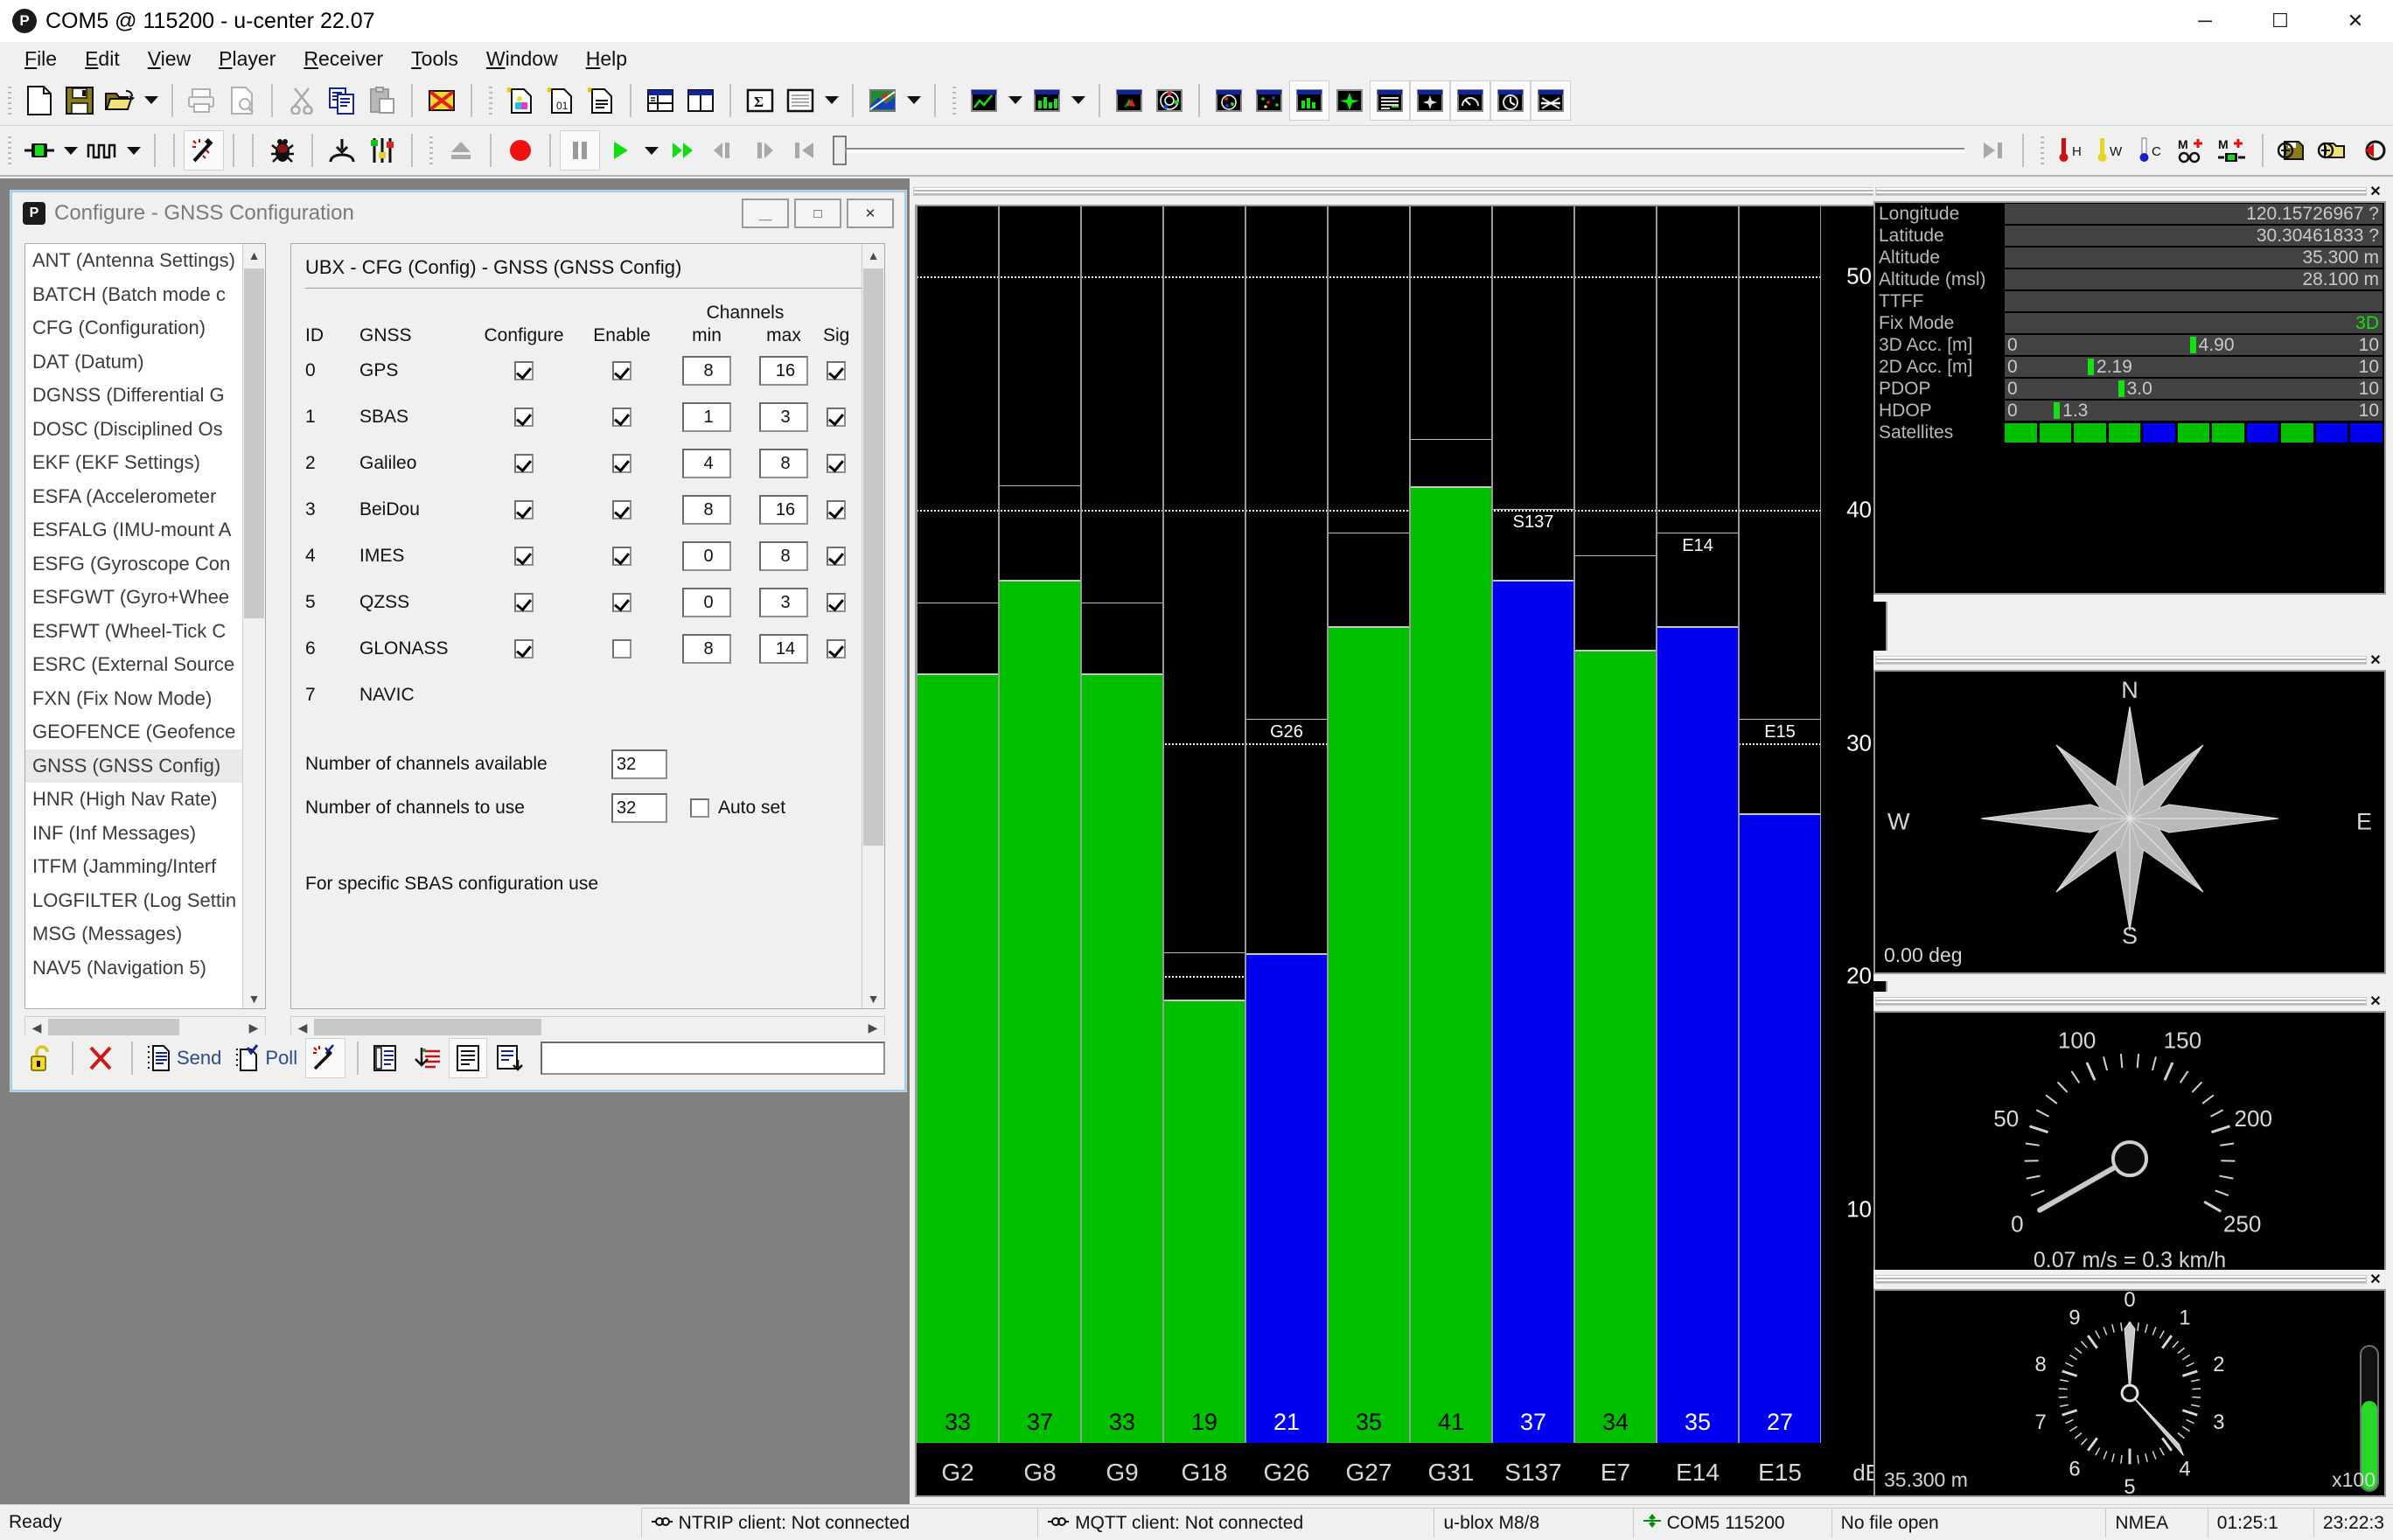 This screenshot has height=1540, width=2393. What do you see at coordinates (344, 59) in the screenshot?
I see `menu-receiver: Receiver` at bounding box center [344, 59].